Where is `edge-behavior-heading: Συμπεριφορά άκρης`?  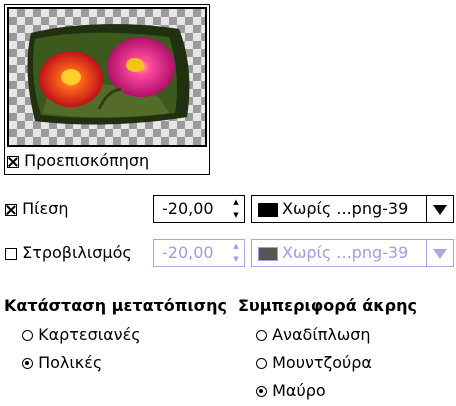
edge-behavior-heading: Συμπεριφορά άκρης is located at coordinates (327, 305).